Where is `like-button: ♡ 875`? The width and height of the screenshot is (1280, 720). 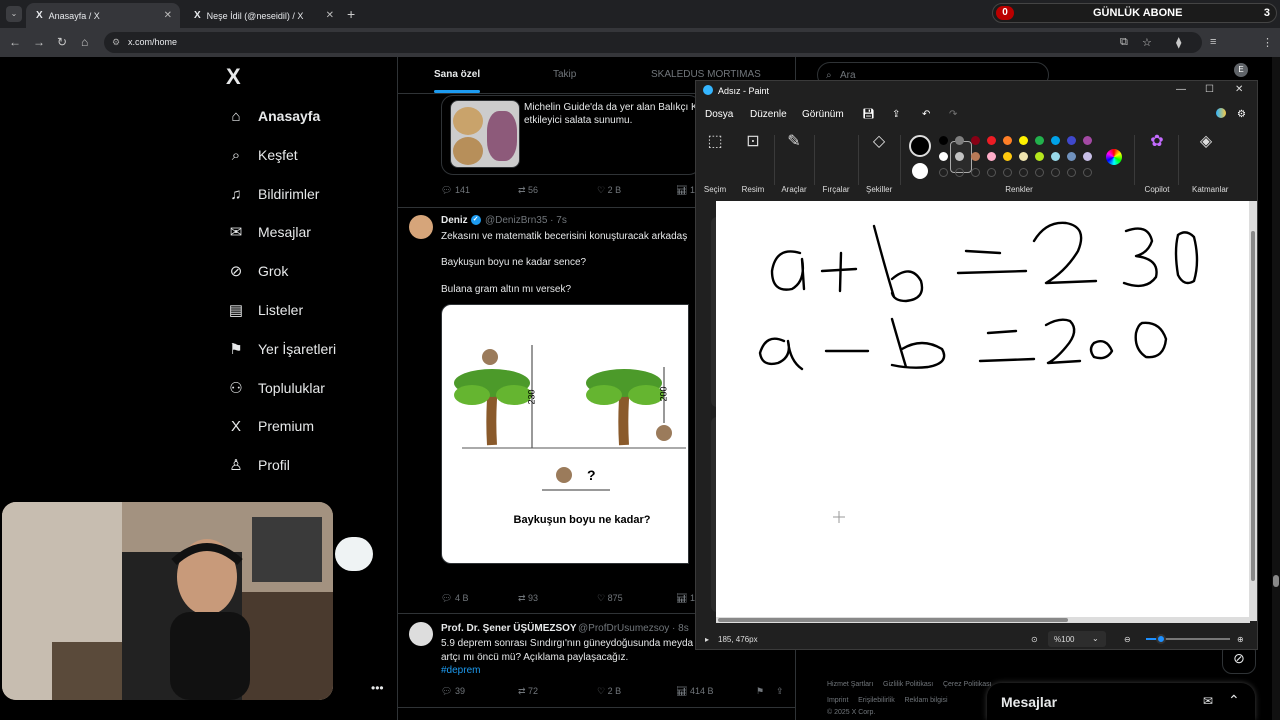
like-button: ♡ 875 is located at coordinates (610, 598).